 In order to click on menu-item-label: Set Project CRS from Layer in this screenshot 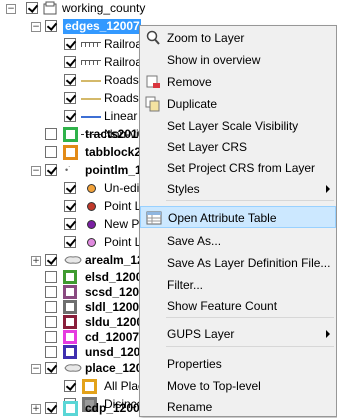, I will do `click(241, 168)`.